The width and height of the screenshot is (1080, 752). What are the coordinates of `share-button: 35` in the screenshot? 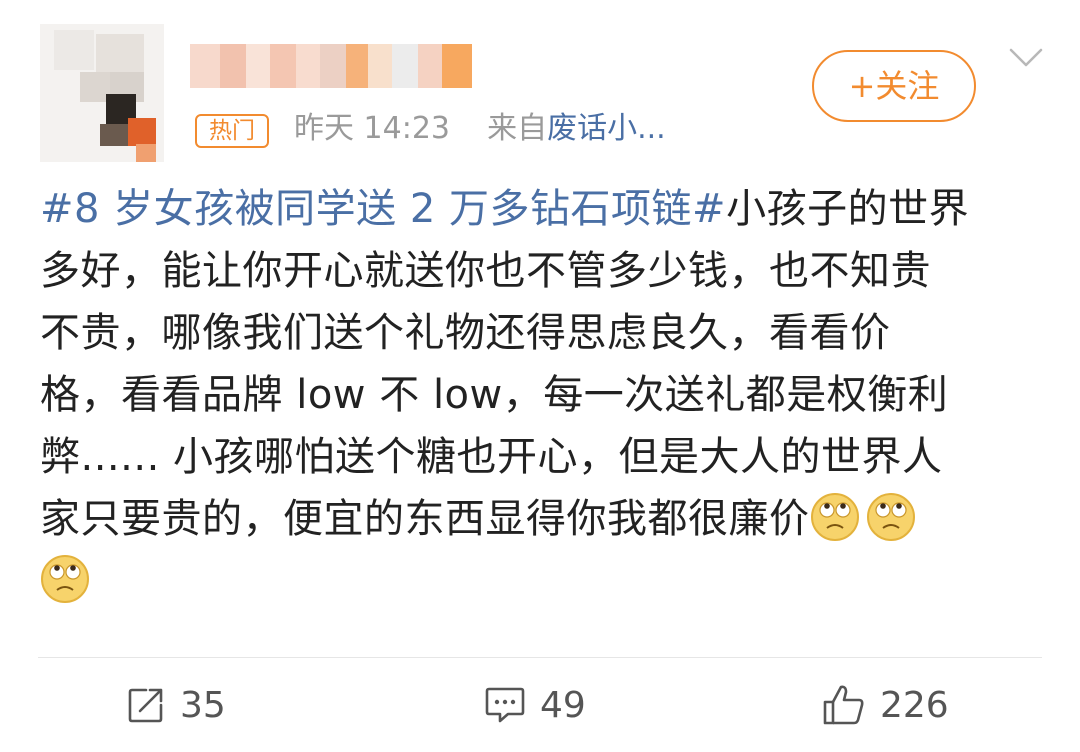 It's located at (176, 705).